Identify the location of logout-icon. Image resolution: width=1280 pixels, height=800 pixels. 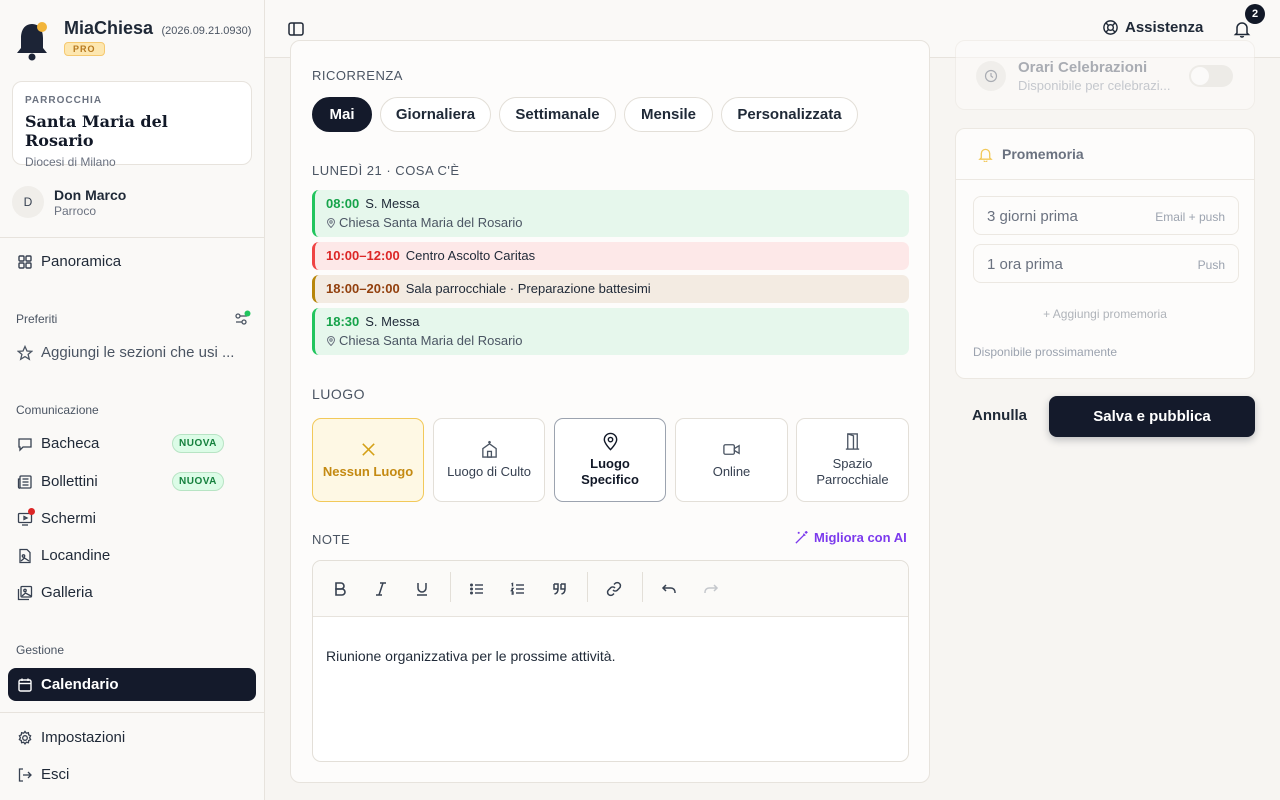
(25, 774).